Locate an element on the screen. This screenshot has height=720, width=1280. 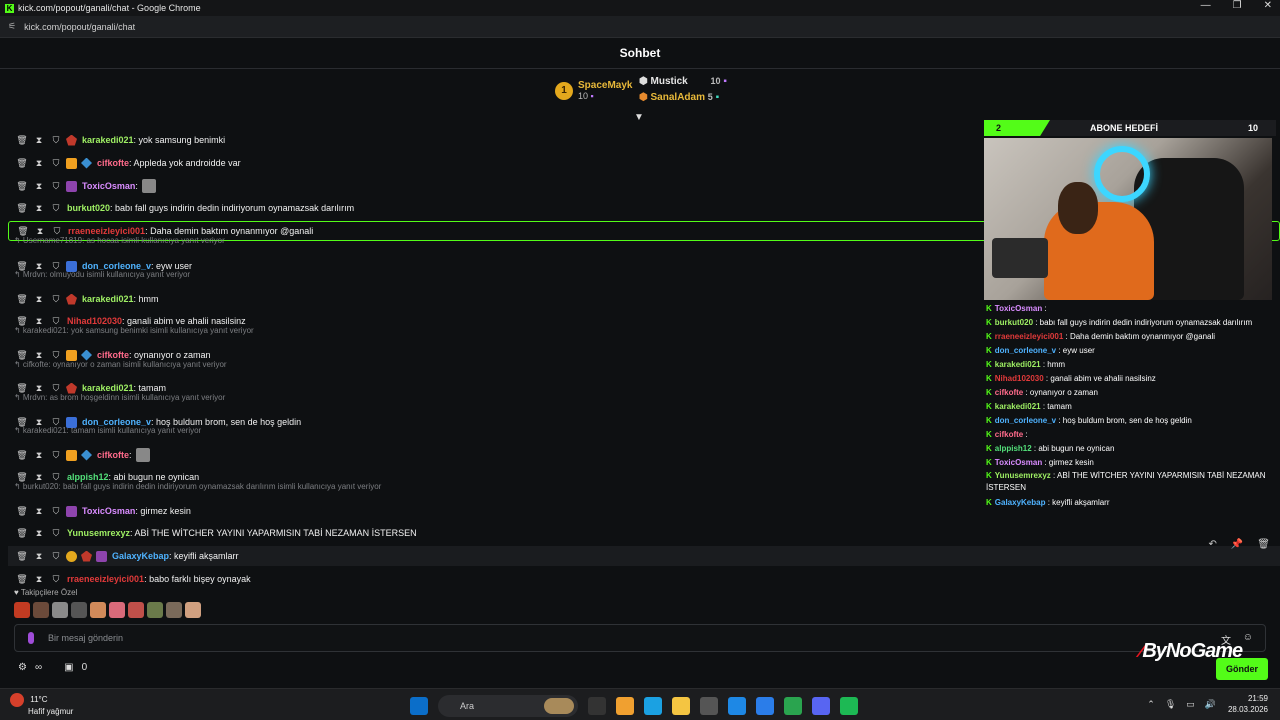
site-settings-icon: ⚟ is located at coordinates (12, 26).